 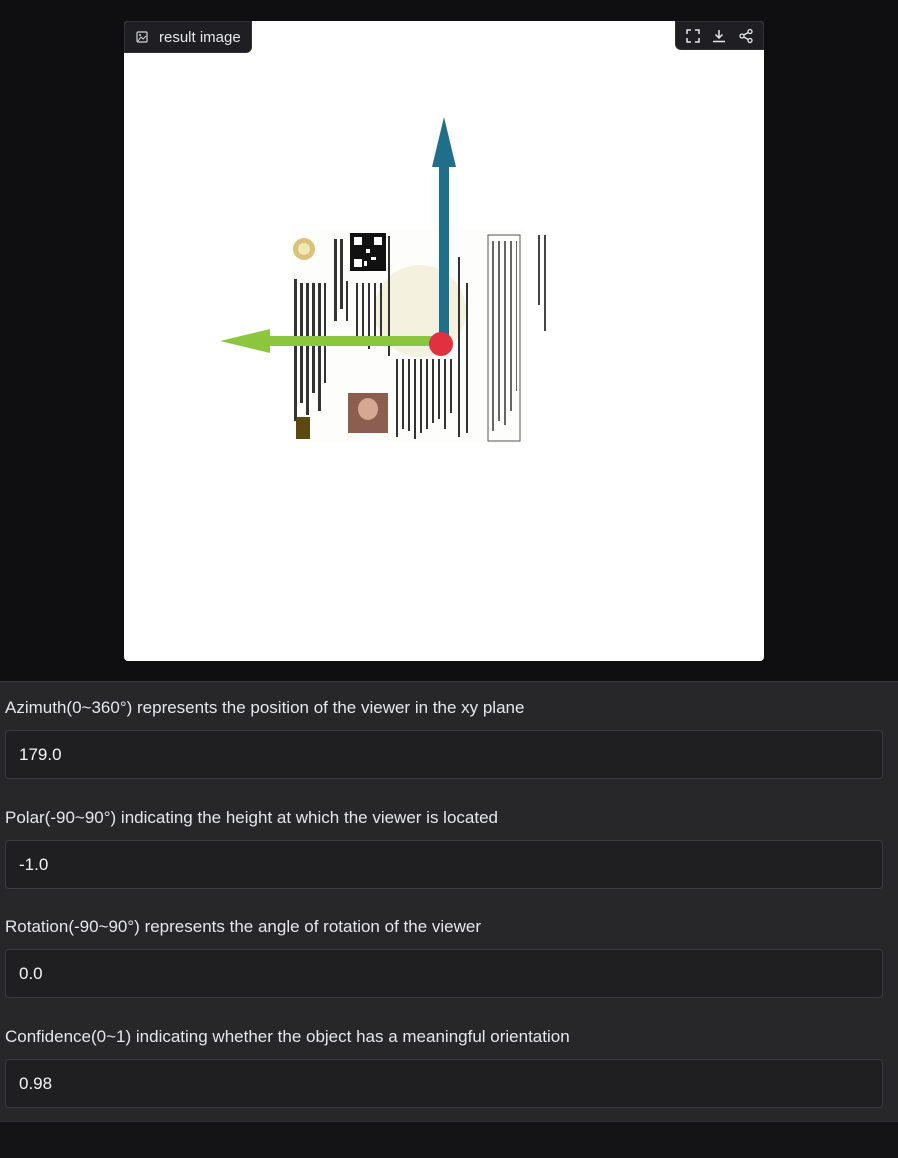 I want to click on image-toolbar, so click(x=719, y=35).